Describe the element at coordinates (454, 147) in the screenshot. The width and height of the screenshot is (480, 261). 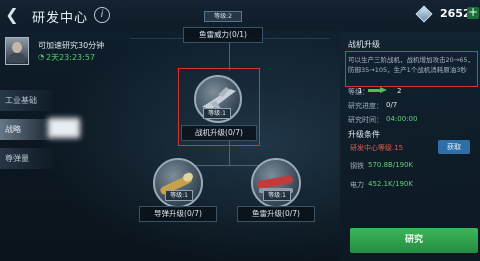
I see `acquire-button: 获取` at that location.